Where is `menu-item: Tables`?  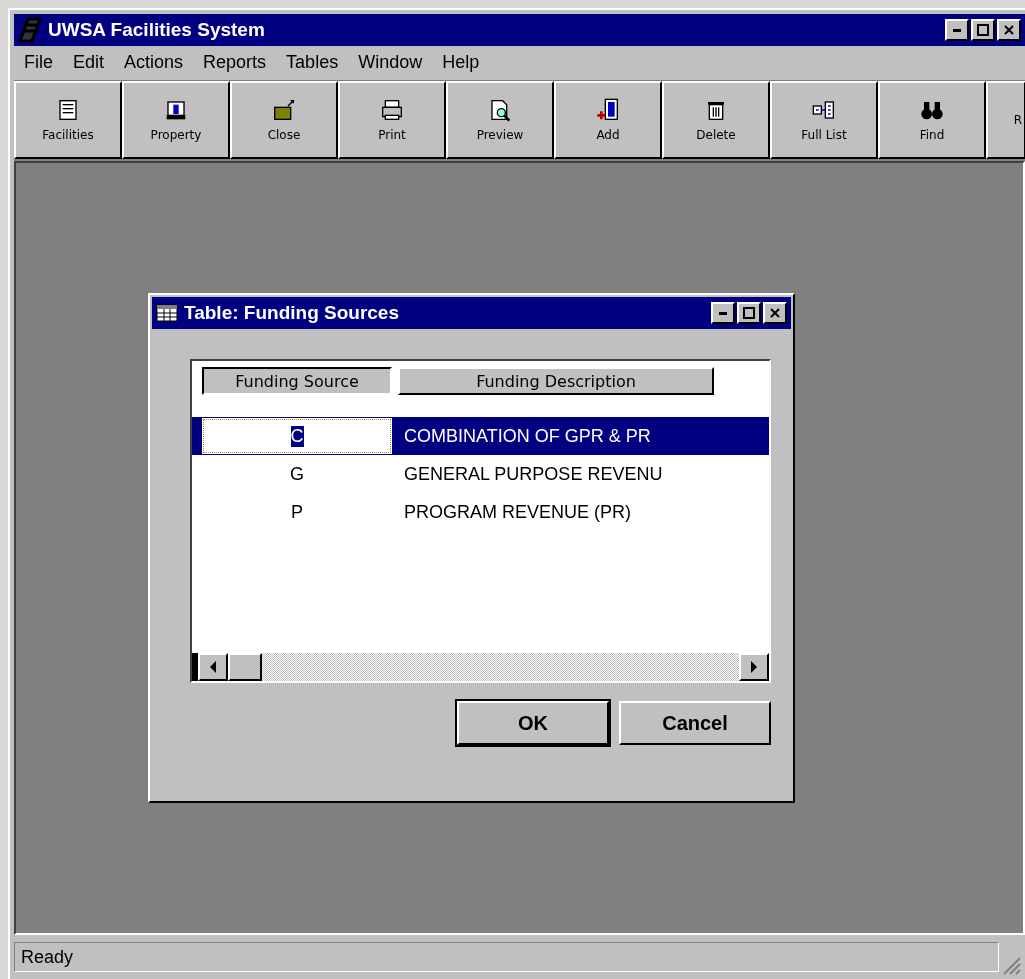
menu-item: Tables is located at coordinates (312, 64).